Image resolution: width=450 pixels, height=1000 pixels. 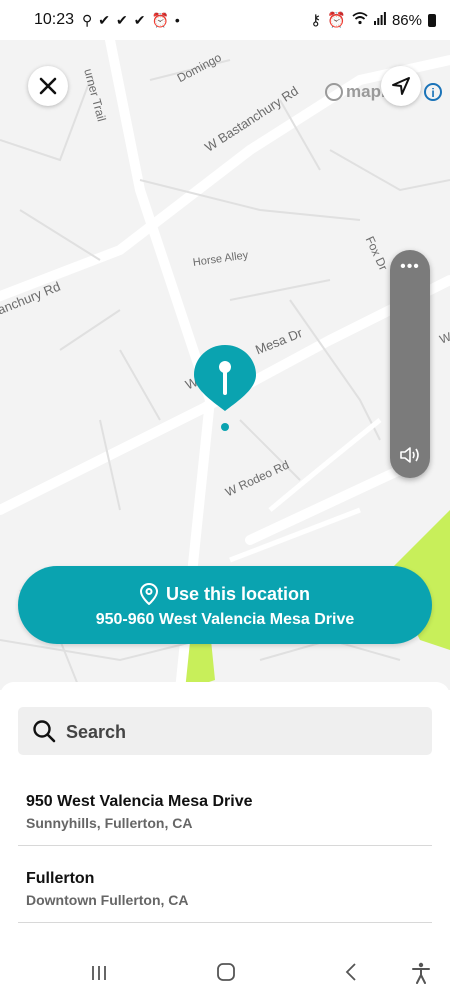 I want to click on result-title: 950 West Valencia Mesa Drive, so click(x=139, y=801).